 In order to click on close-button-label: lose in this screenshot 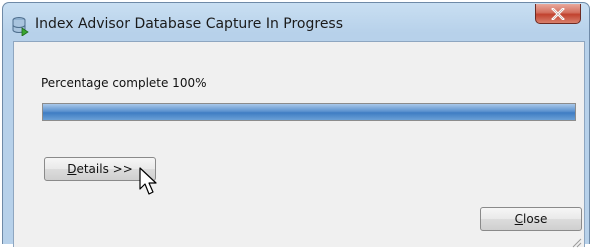, I will do `click(535, 219)`.